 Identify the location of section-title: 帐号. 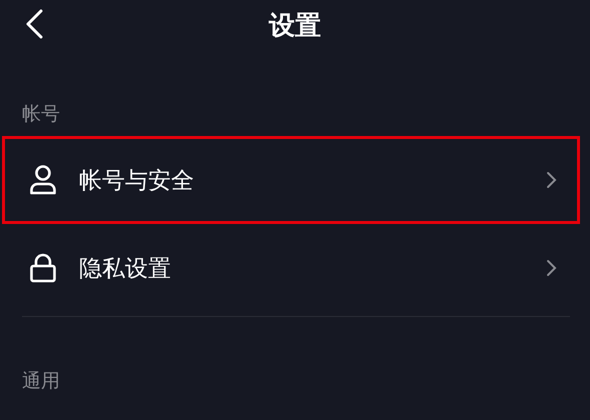
(41, 114).